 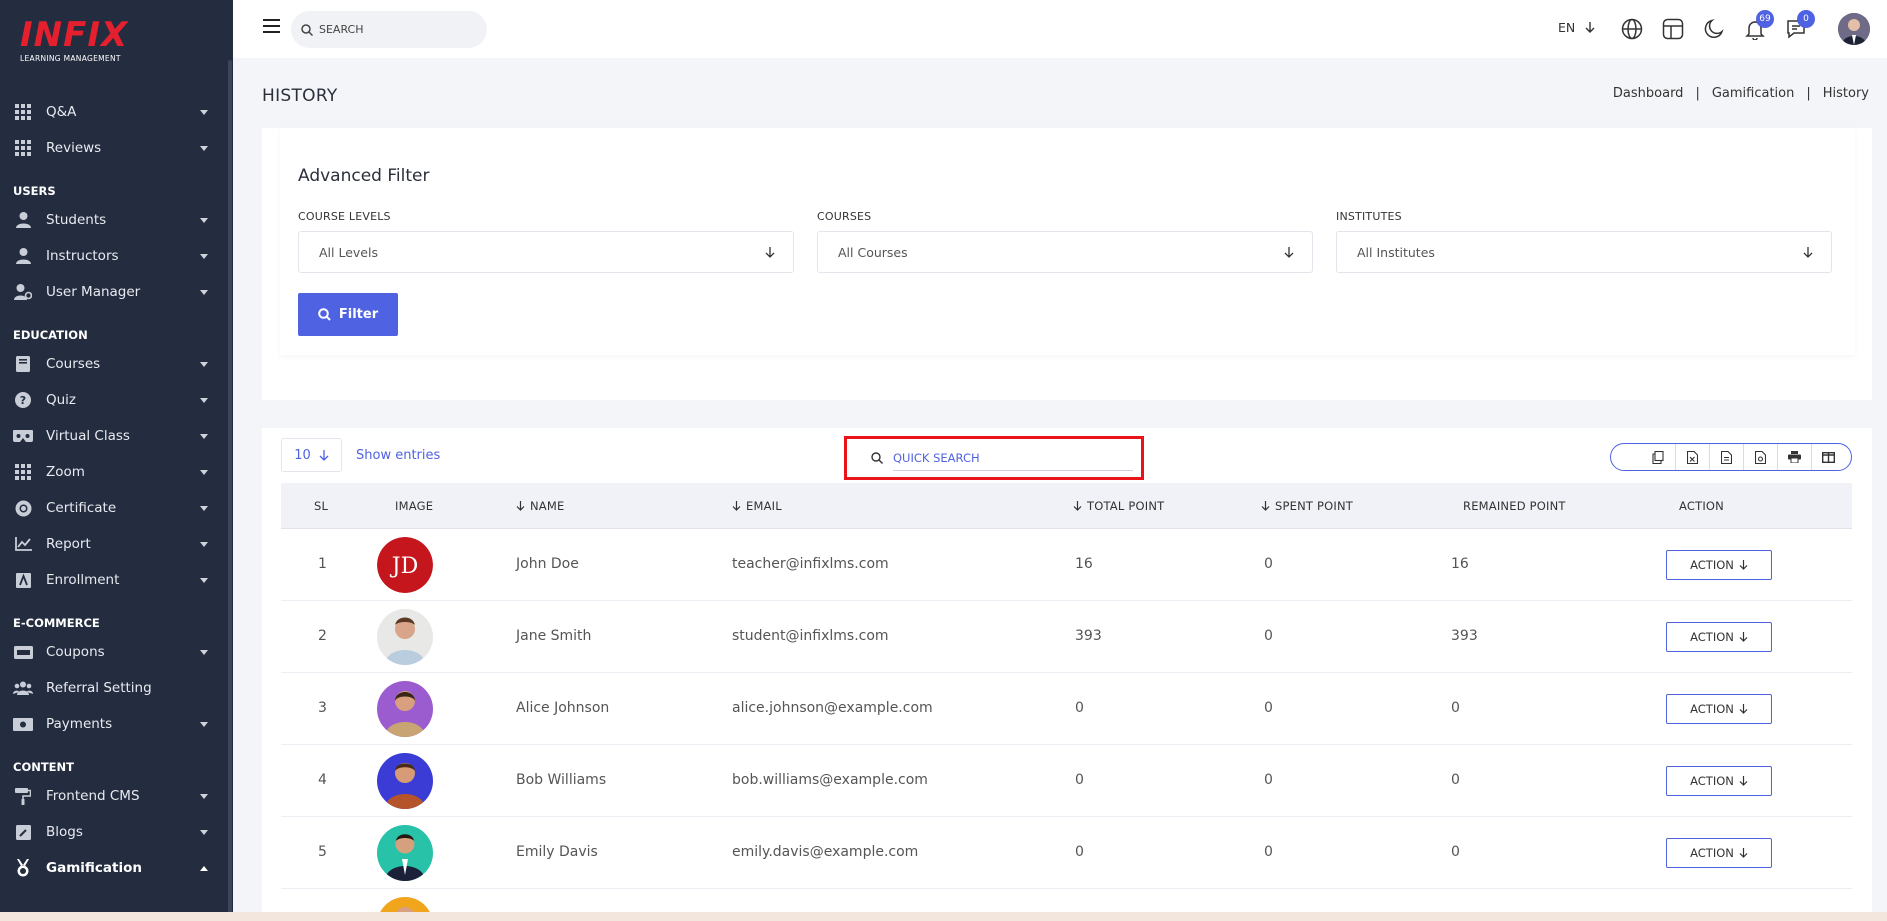 What do you see at coordinates (230, 490) in the screenshot?
I see `sidebar-scrollbar` at bounding box center [230, 490].